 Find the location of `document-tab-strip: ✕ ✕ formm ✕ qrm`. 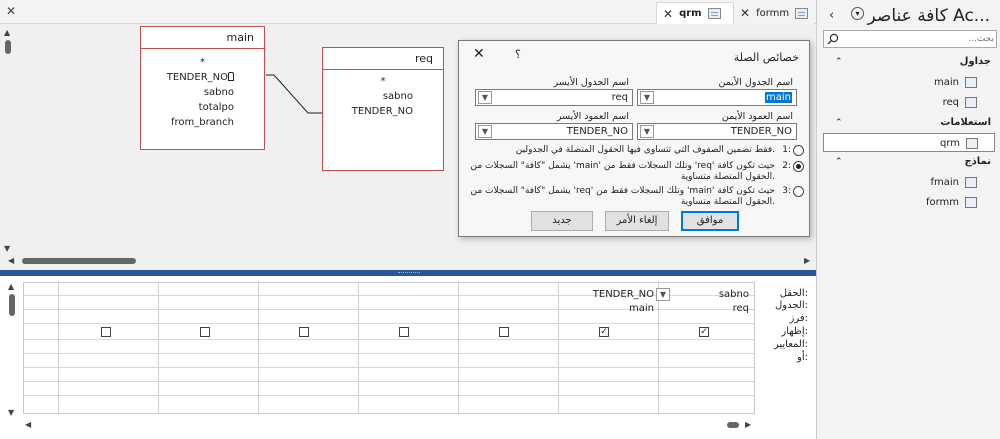

document-tab-strip: ✕ ✕ formm ✕ qrm is located at coordinates (408, 12).